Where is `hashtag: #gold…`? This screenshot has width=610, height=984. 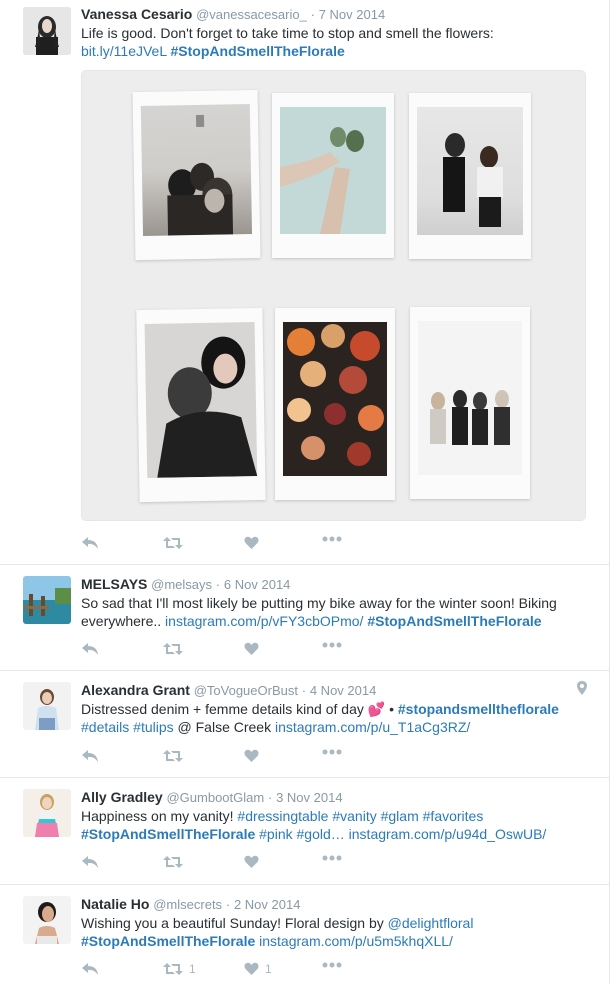 hashtag: #gold… is located at coordinates (321, 834).